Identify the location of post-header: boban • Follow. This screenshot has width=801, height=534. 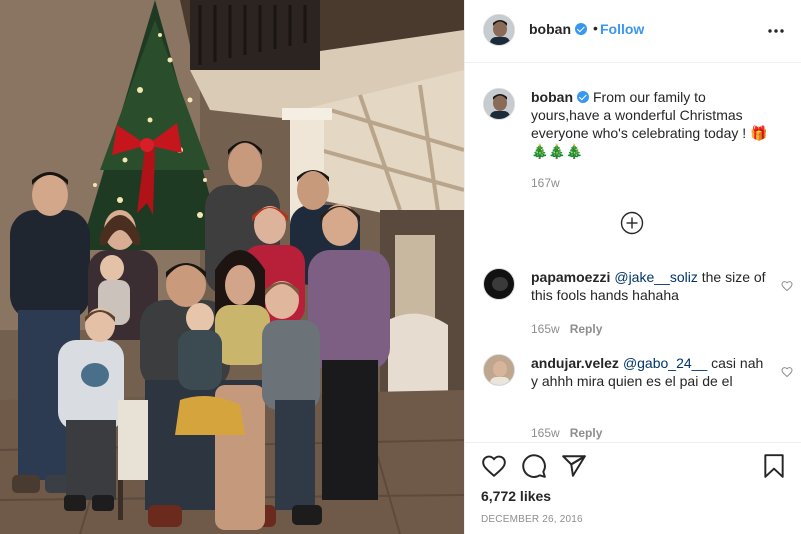
(633, 31).